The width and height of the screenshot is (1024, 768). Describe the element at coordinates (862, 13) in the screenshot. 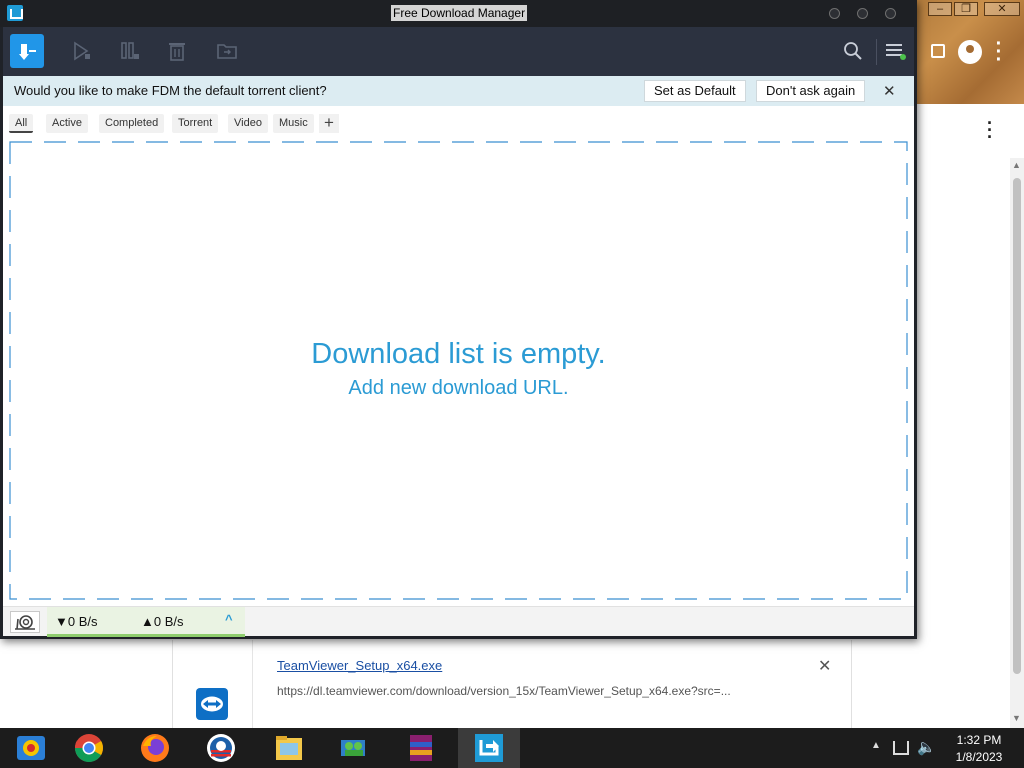

I see `maximize-button` at that location.